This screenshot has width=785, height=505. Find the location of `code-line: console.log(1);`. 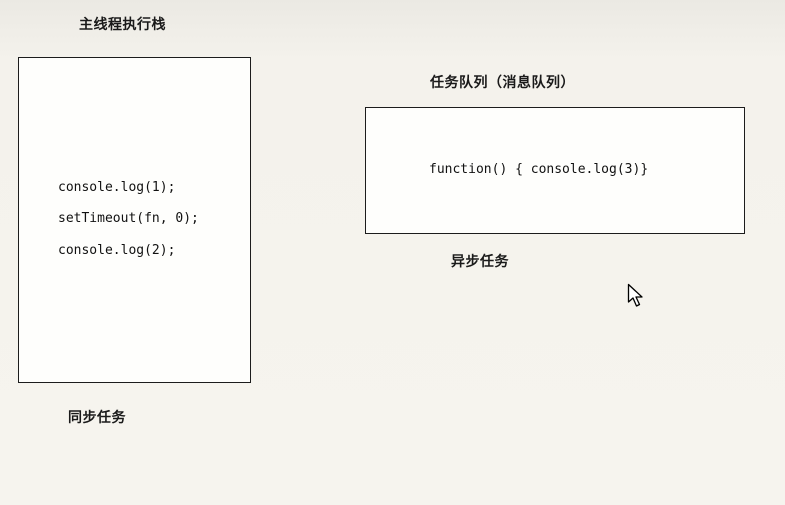

code-line: console.log(1); is located at coordinates (117, 187).